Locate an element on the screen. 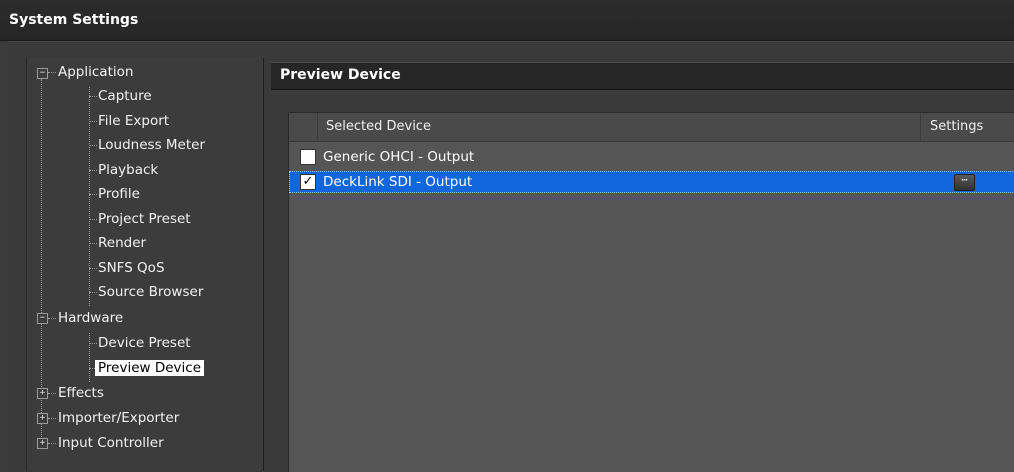 This screenshot has width=1014, height=472. tree-item-input-controller: Input Controller is located at coordinates (111, 443).